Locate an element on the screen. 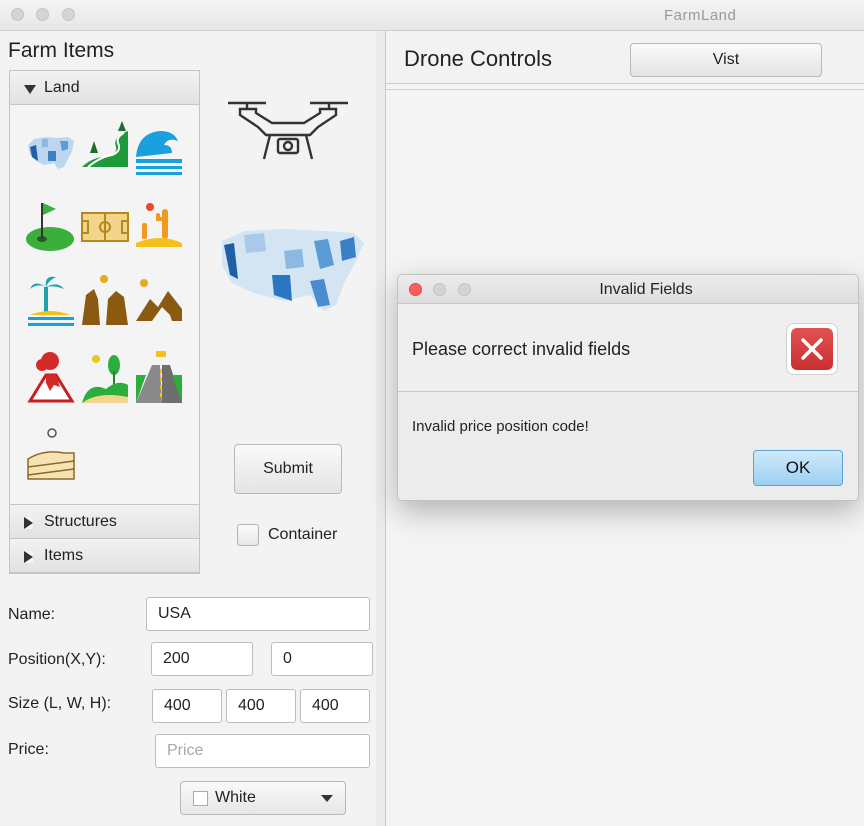 This screenshot has width=864, height=826. split-pane-divider is located at coordinates (381, 428).